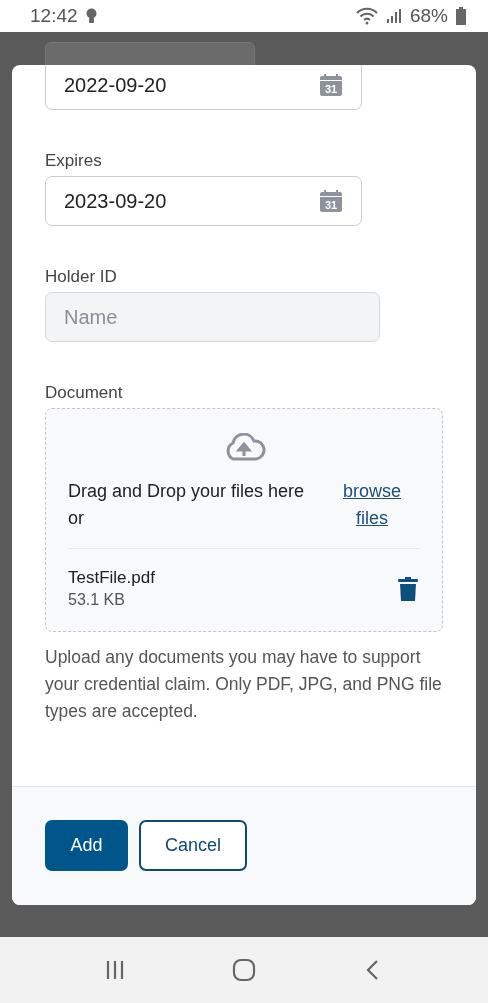 The image size is (488, 1003). What do you see at coordinates (244, 684) in the screenshot?
I see `help-text: Upload any documents you may have to support your credential claim. Only PDF, JPG, and PNG file types are accepted.` at bounding box center [244, 684].